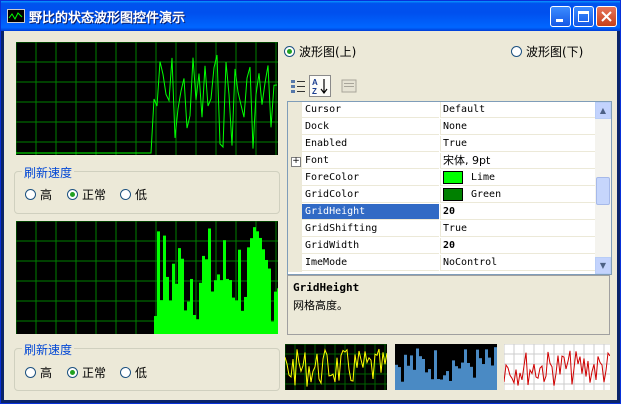  I want to click on property-row: + Font 宋体, 9pt, so click(441, 161).